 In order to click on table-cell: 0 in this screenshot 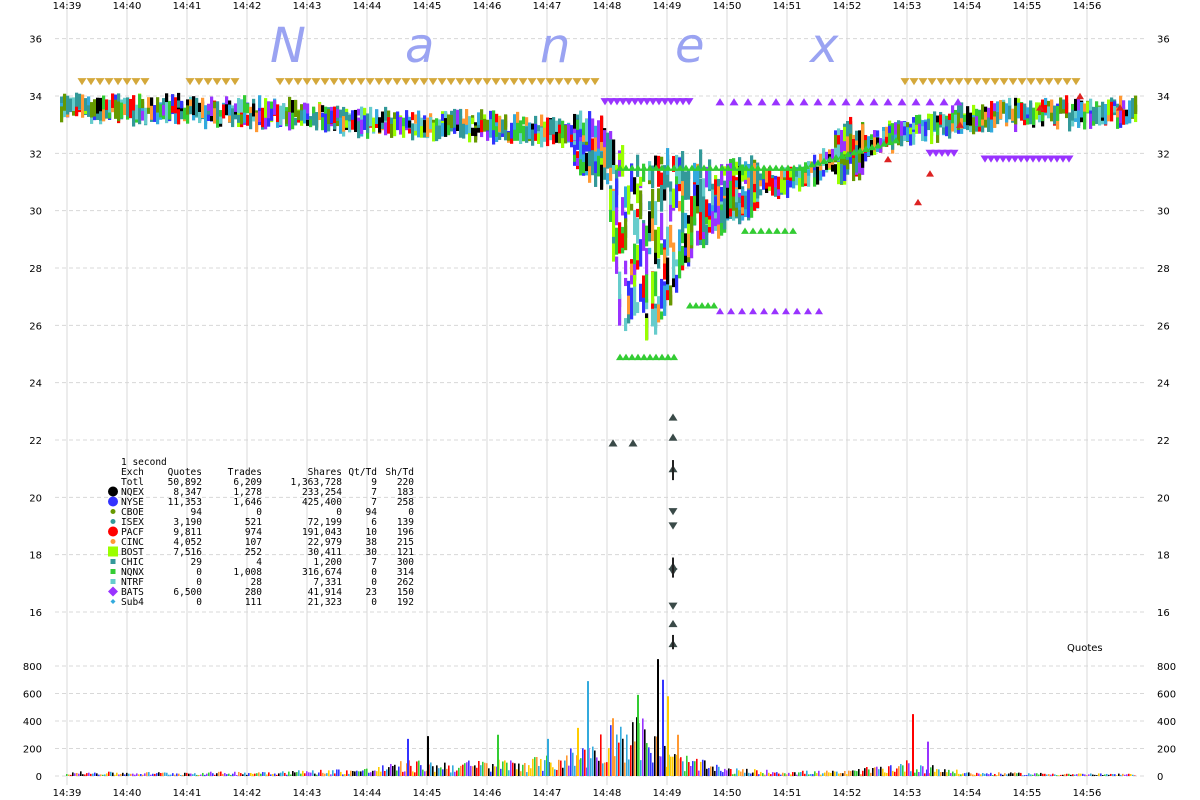, I will do `click(199, 602)`.